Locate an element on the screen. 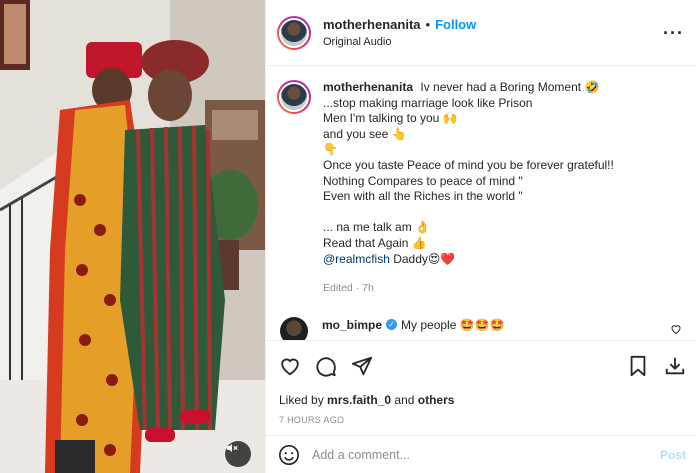  download-icon is located at coordinates (675, 366).